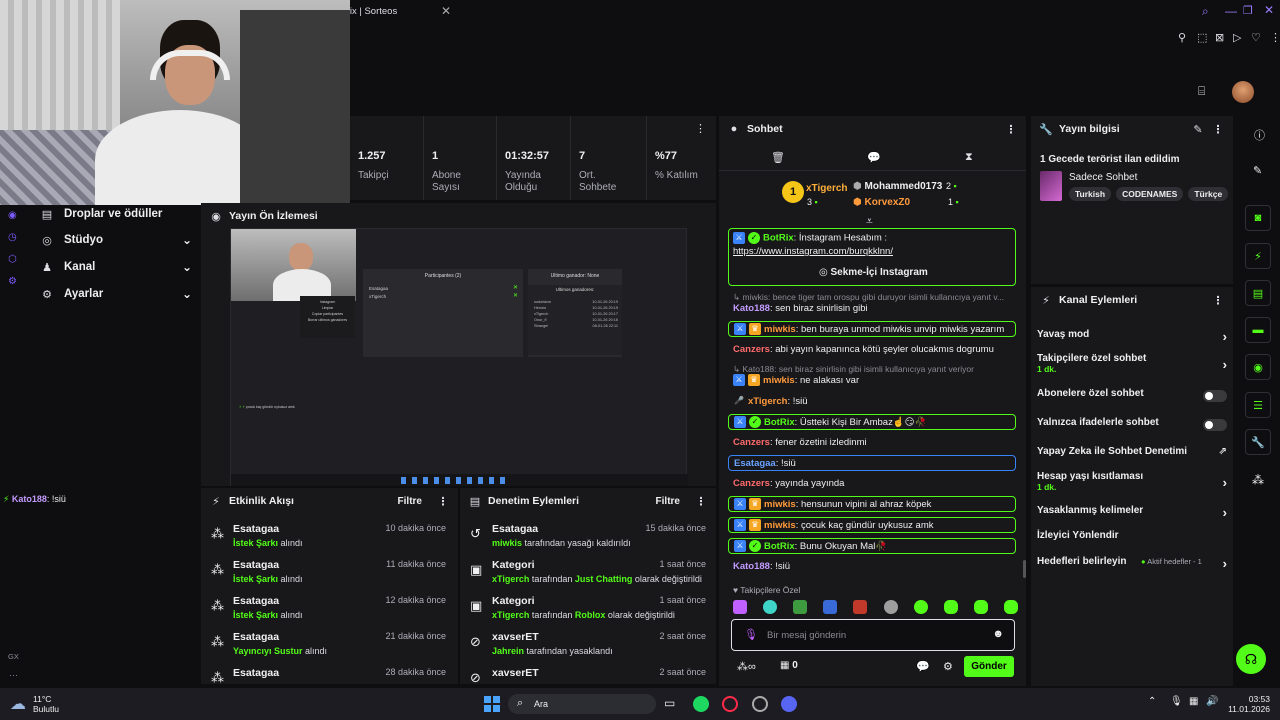  What do you see at coordinates (116, 294) in the screenshot?
I see `nav-settings: ⚙ Ayarlar ⌄` at bounding box center [116, 294].